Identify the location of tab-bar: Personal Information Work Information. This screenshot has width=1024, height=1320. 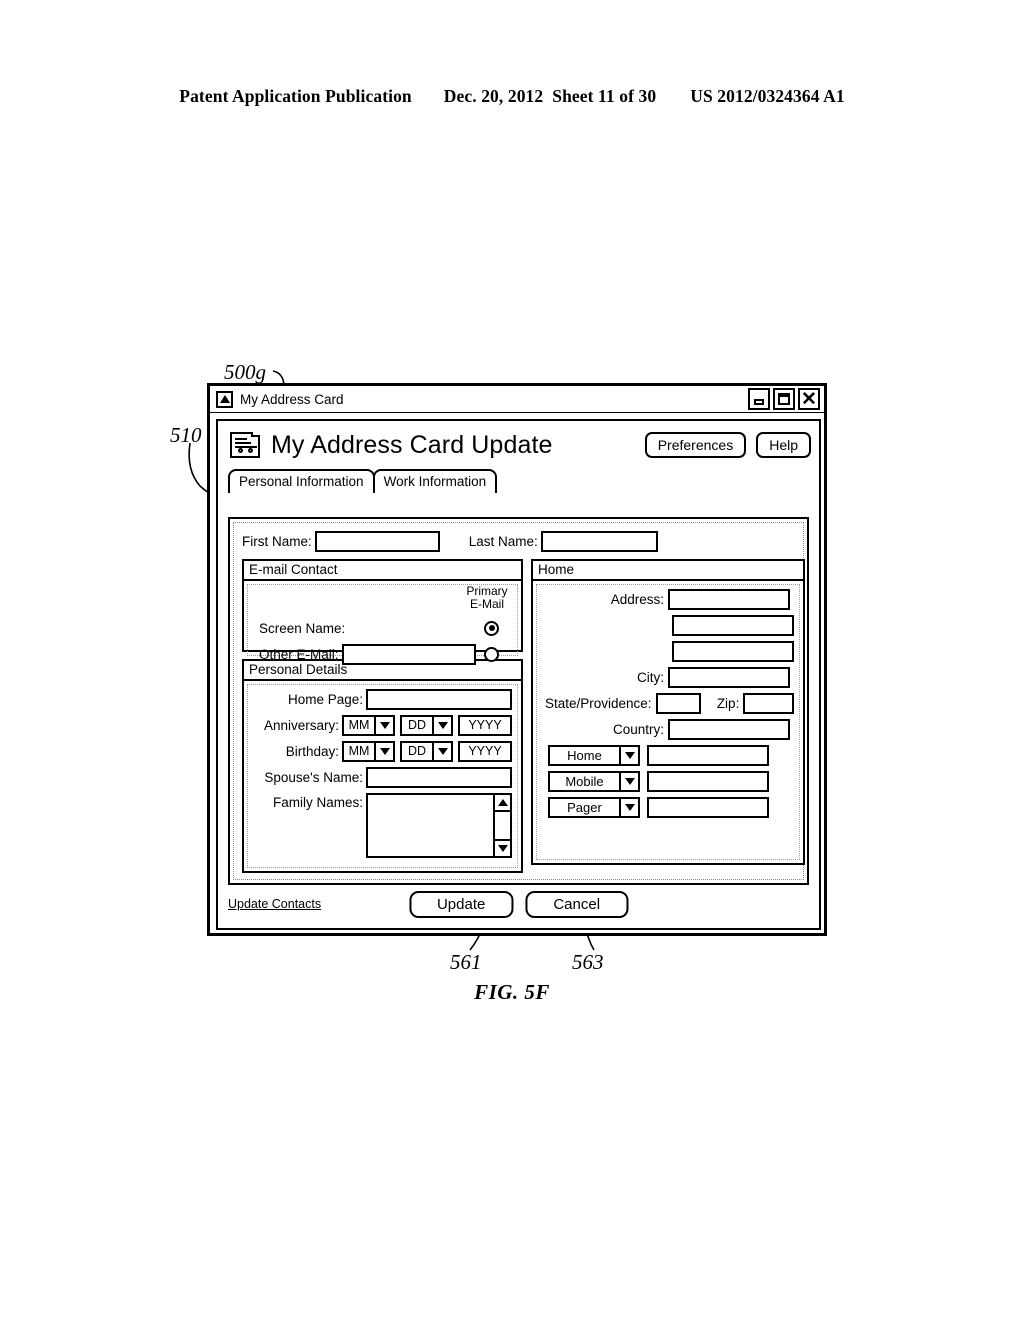
(523, 481).